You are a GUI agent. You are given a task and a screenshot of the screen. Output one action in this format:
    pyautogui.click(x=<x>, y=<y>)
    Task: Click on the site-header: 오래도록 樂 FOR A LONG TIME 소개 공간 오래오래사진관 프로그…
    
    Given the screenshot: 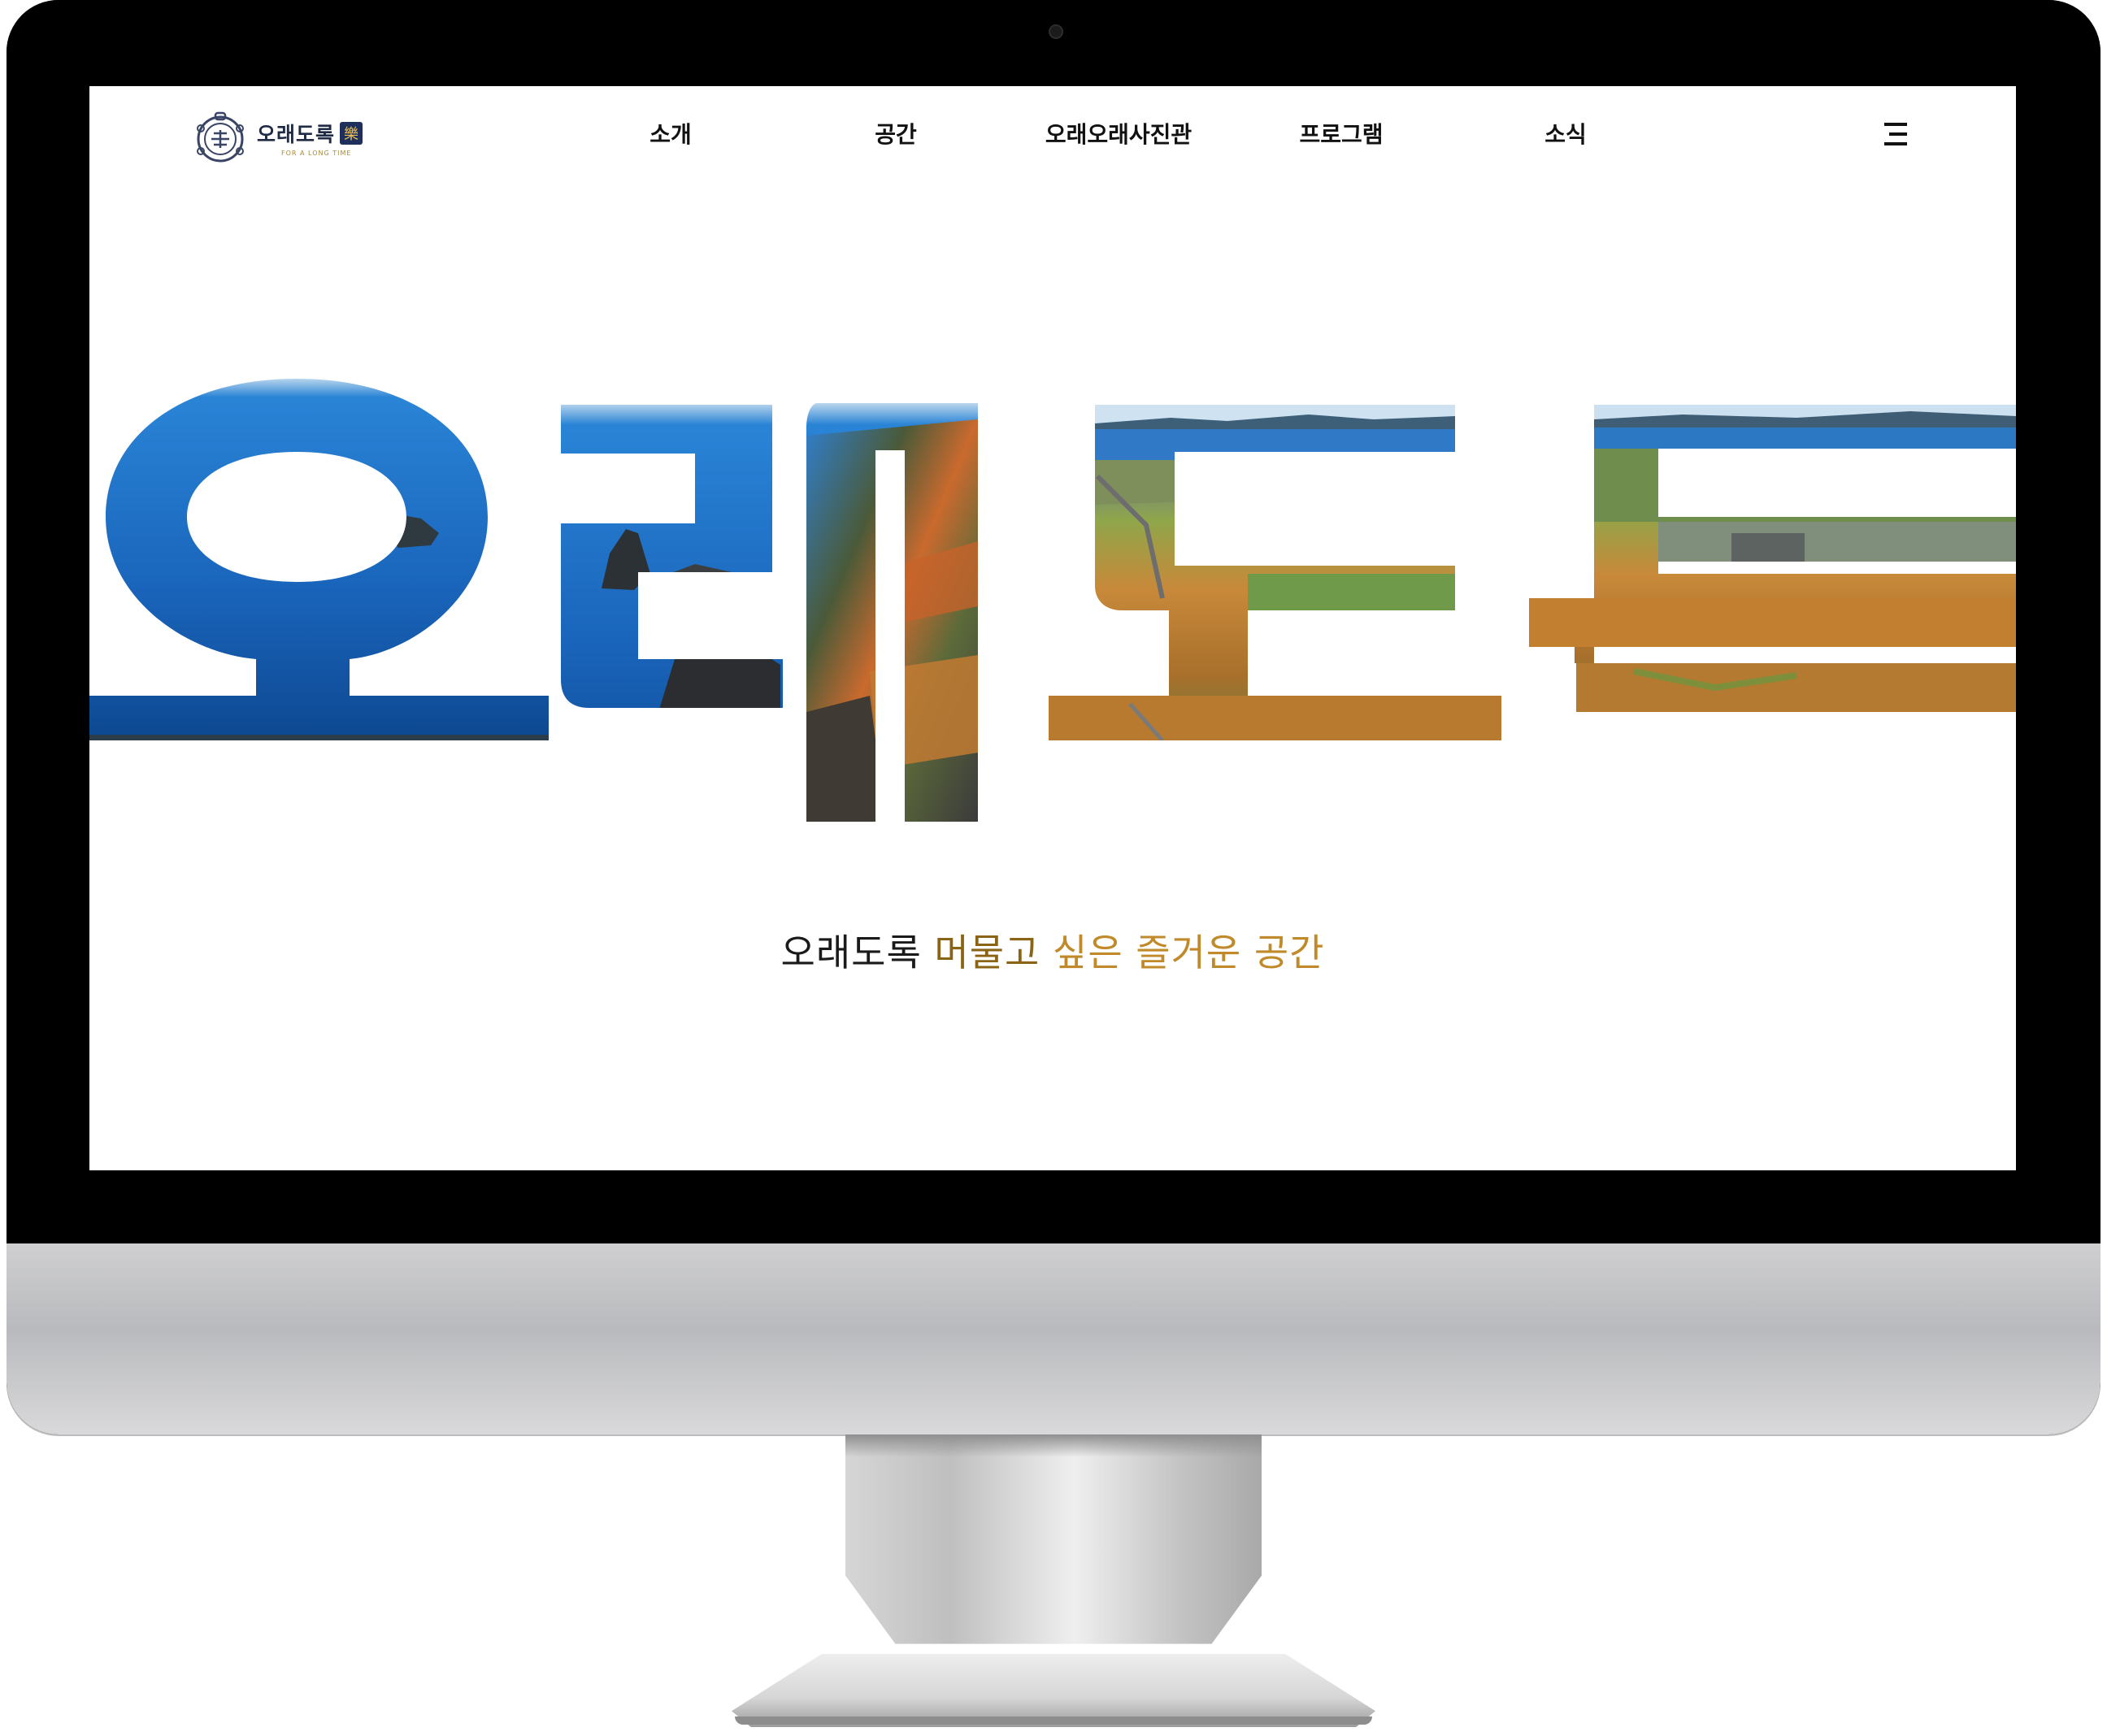 What is the action you would take?
    pyautogui.click(x=1052, y=135)
    